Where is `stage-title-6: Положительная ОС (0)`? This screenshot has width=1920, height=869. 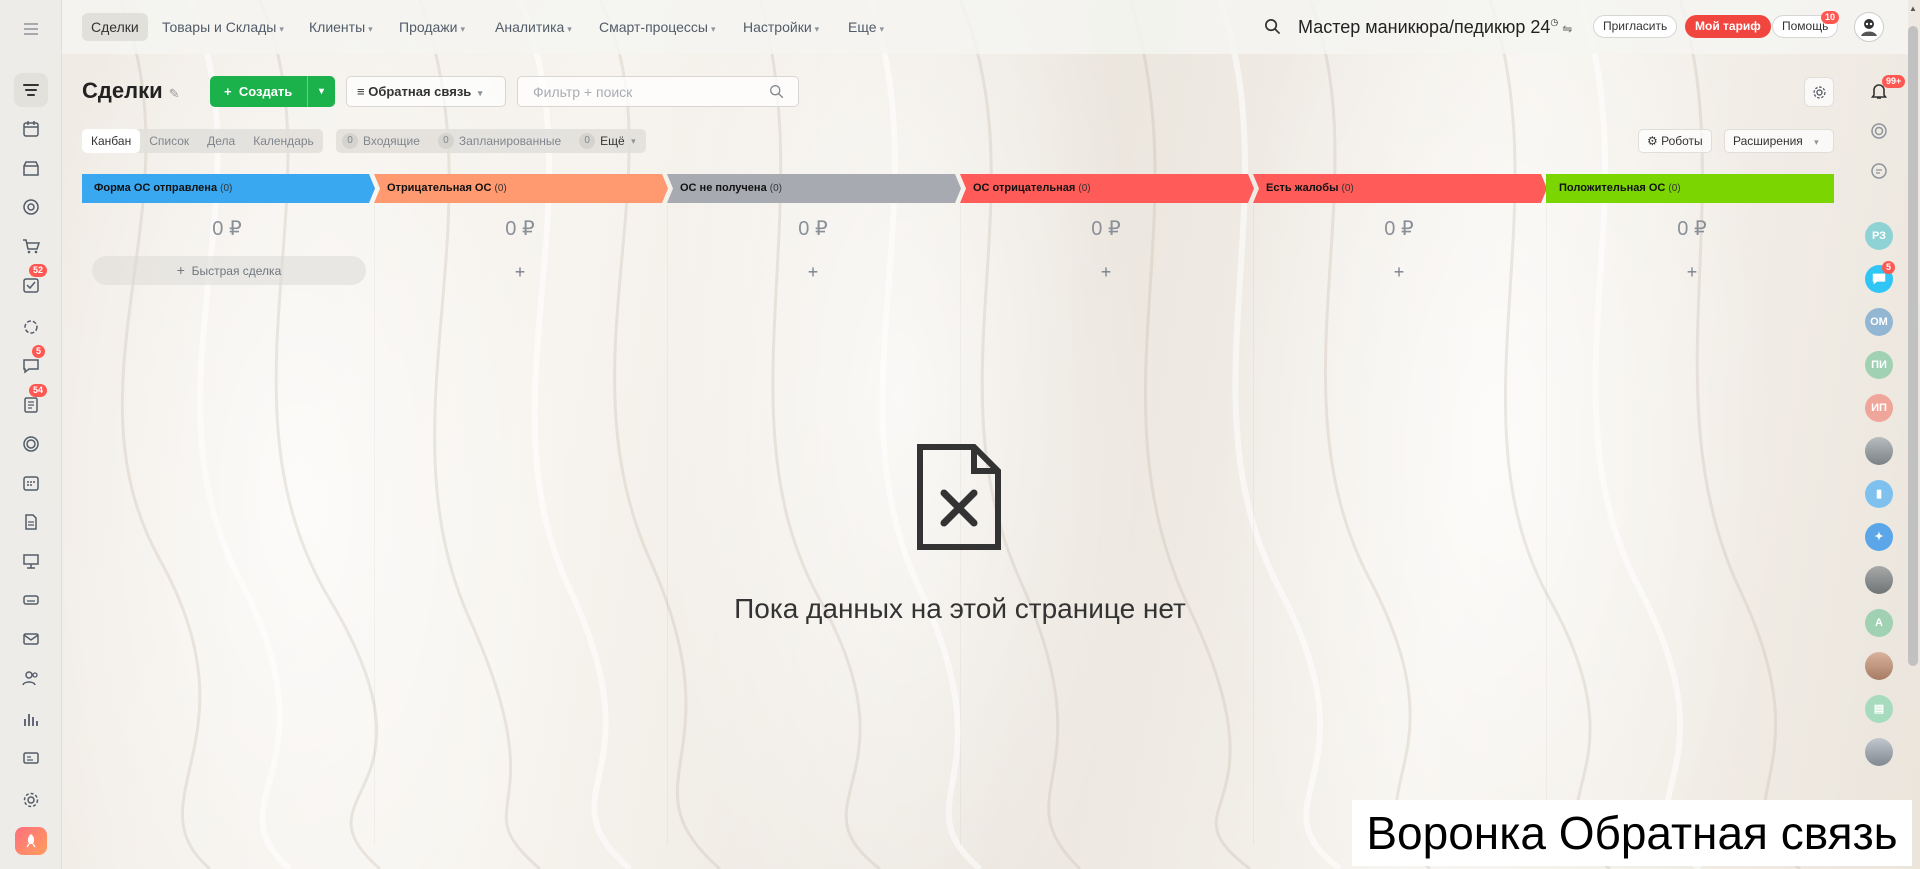 stage-title-6: Положительная ОС (0) is located at coordinates (1615, 188).